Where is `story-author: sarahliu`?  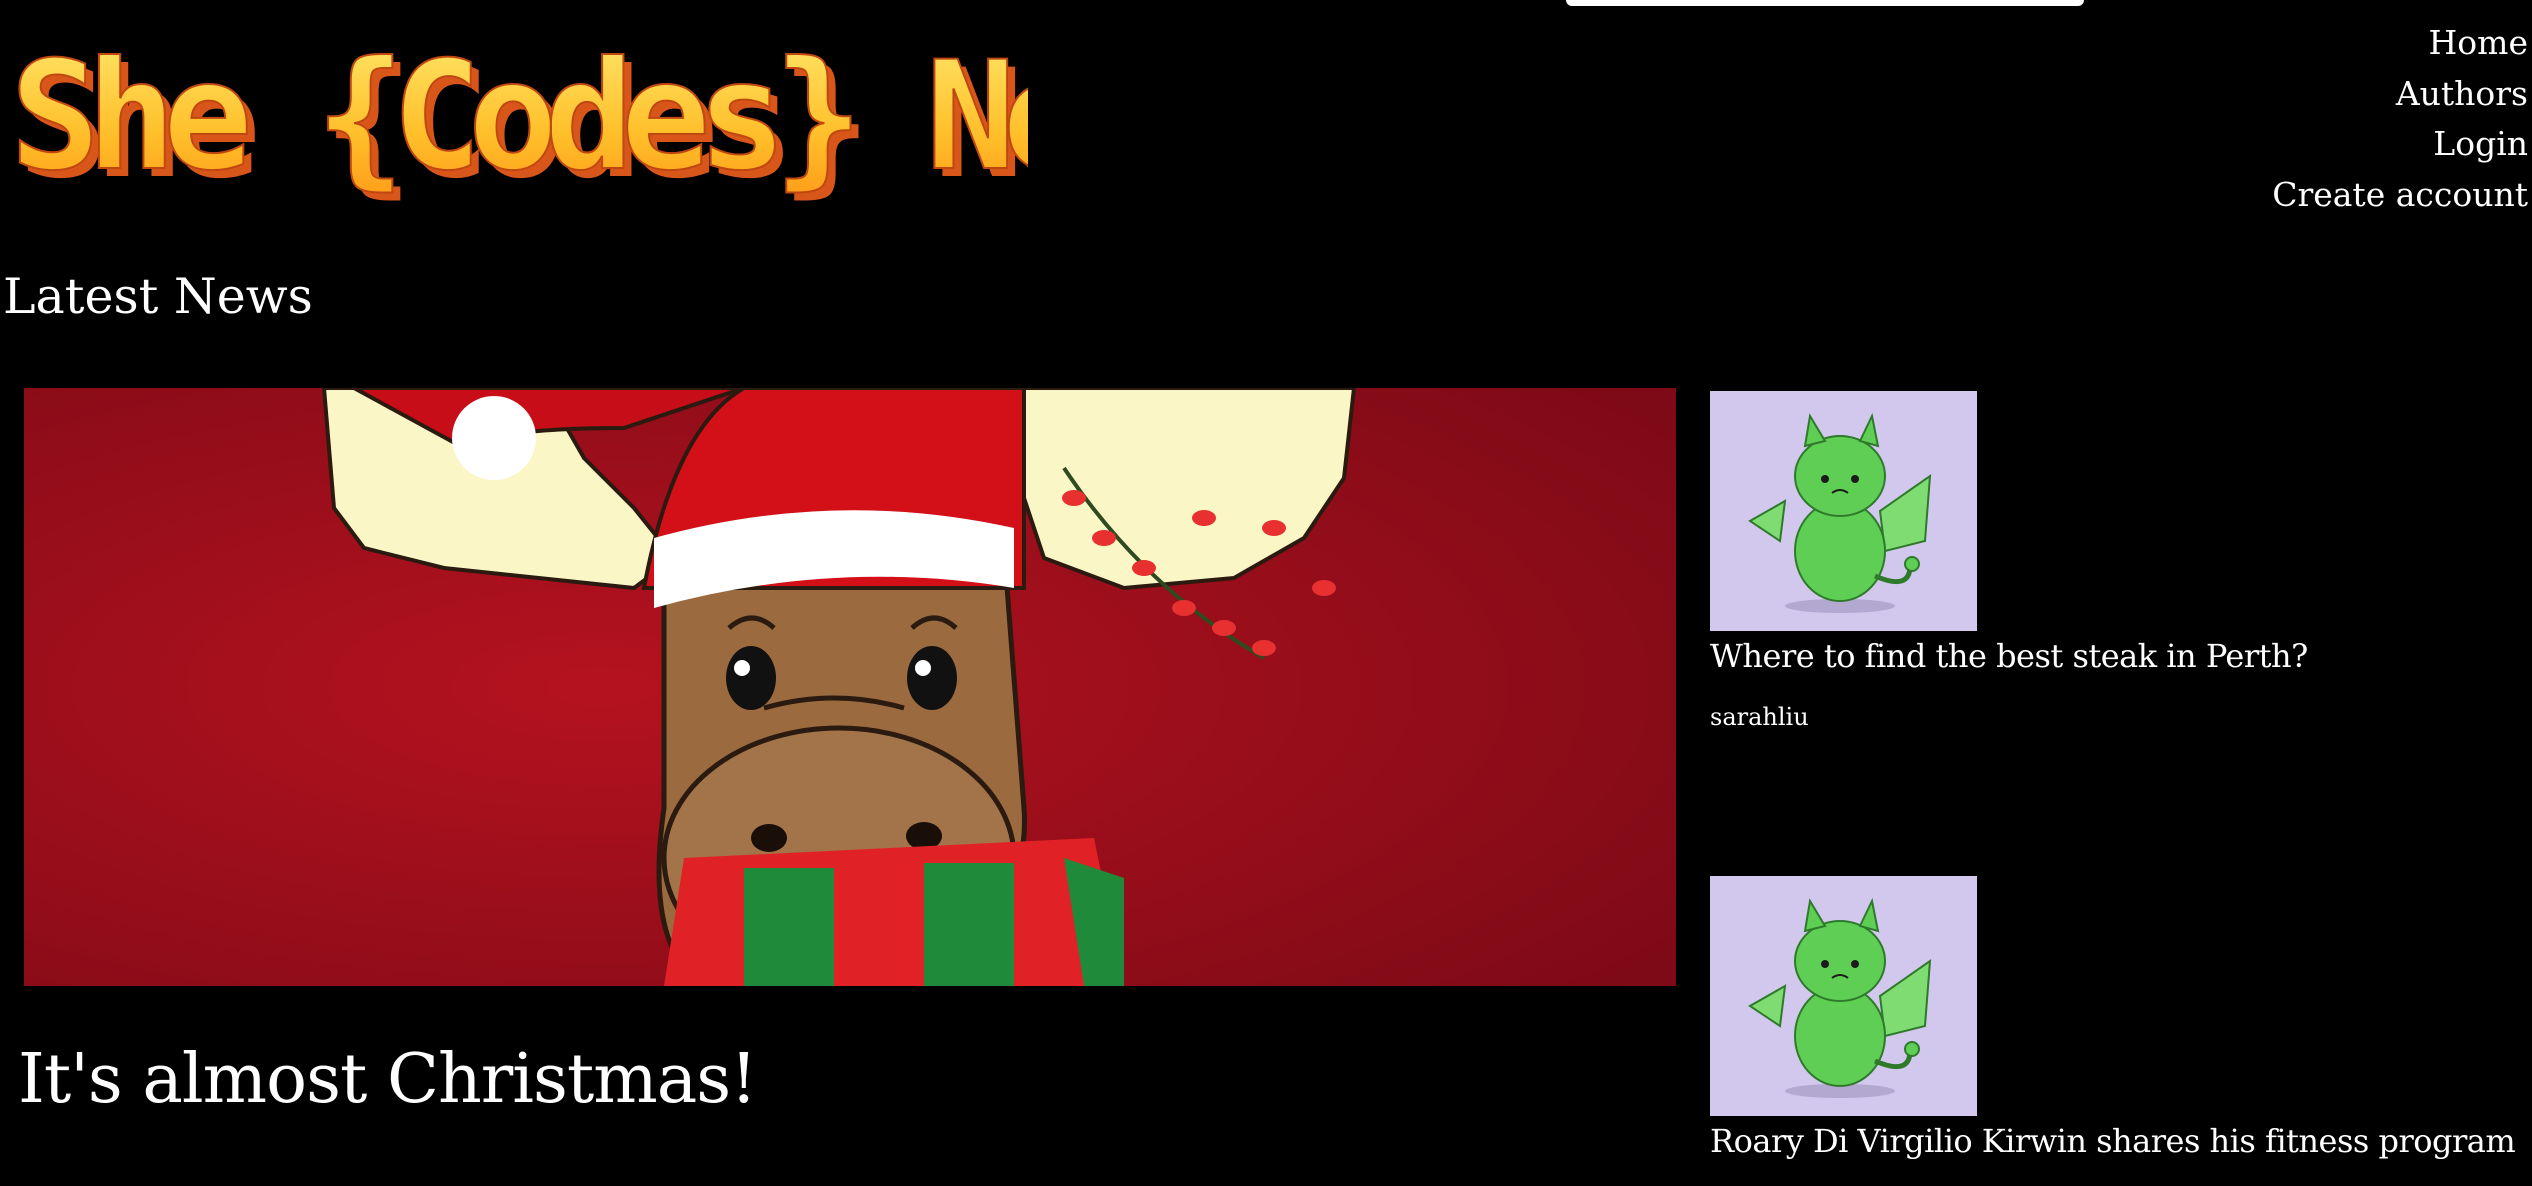 story-author: sarahliu is located at coordinates (2110, 717).